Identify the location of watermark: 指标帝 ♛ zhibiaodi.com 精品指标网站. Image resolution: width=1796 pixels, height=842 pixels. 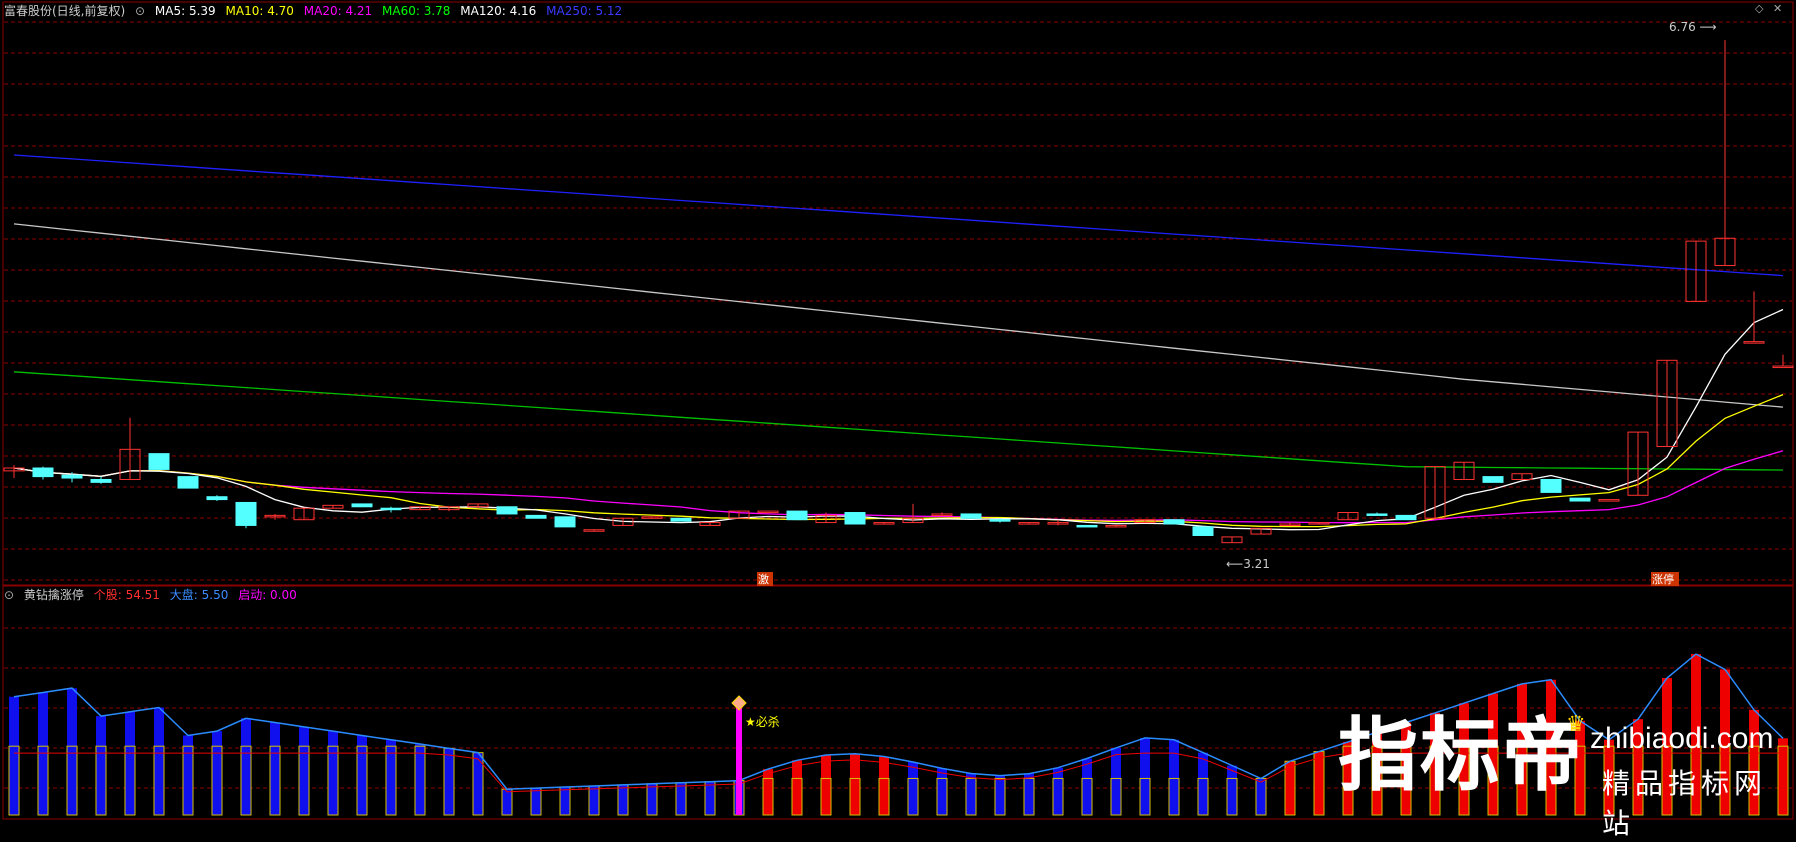
(1564, 775).